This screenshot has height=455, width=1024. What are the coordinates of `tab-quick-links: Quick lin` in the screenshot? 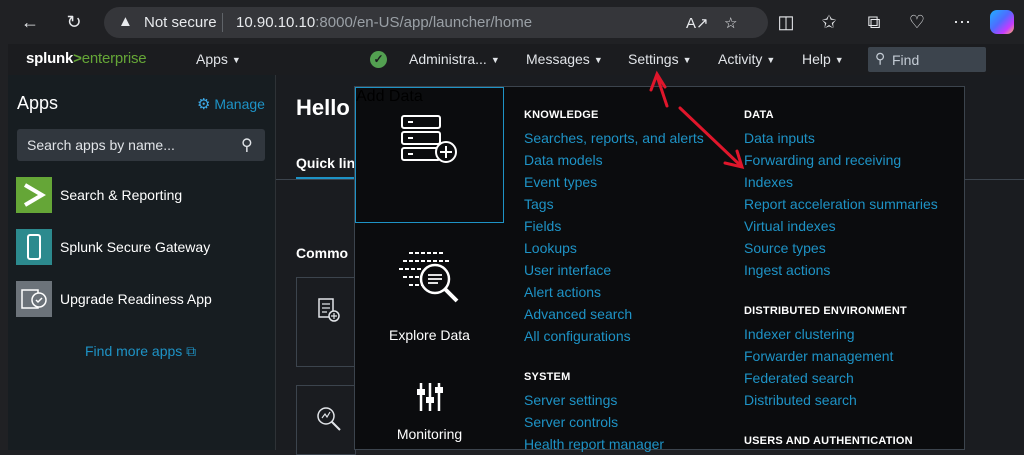 It's located at (325, 163).